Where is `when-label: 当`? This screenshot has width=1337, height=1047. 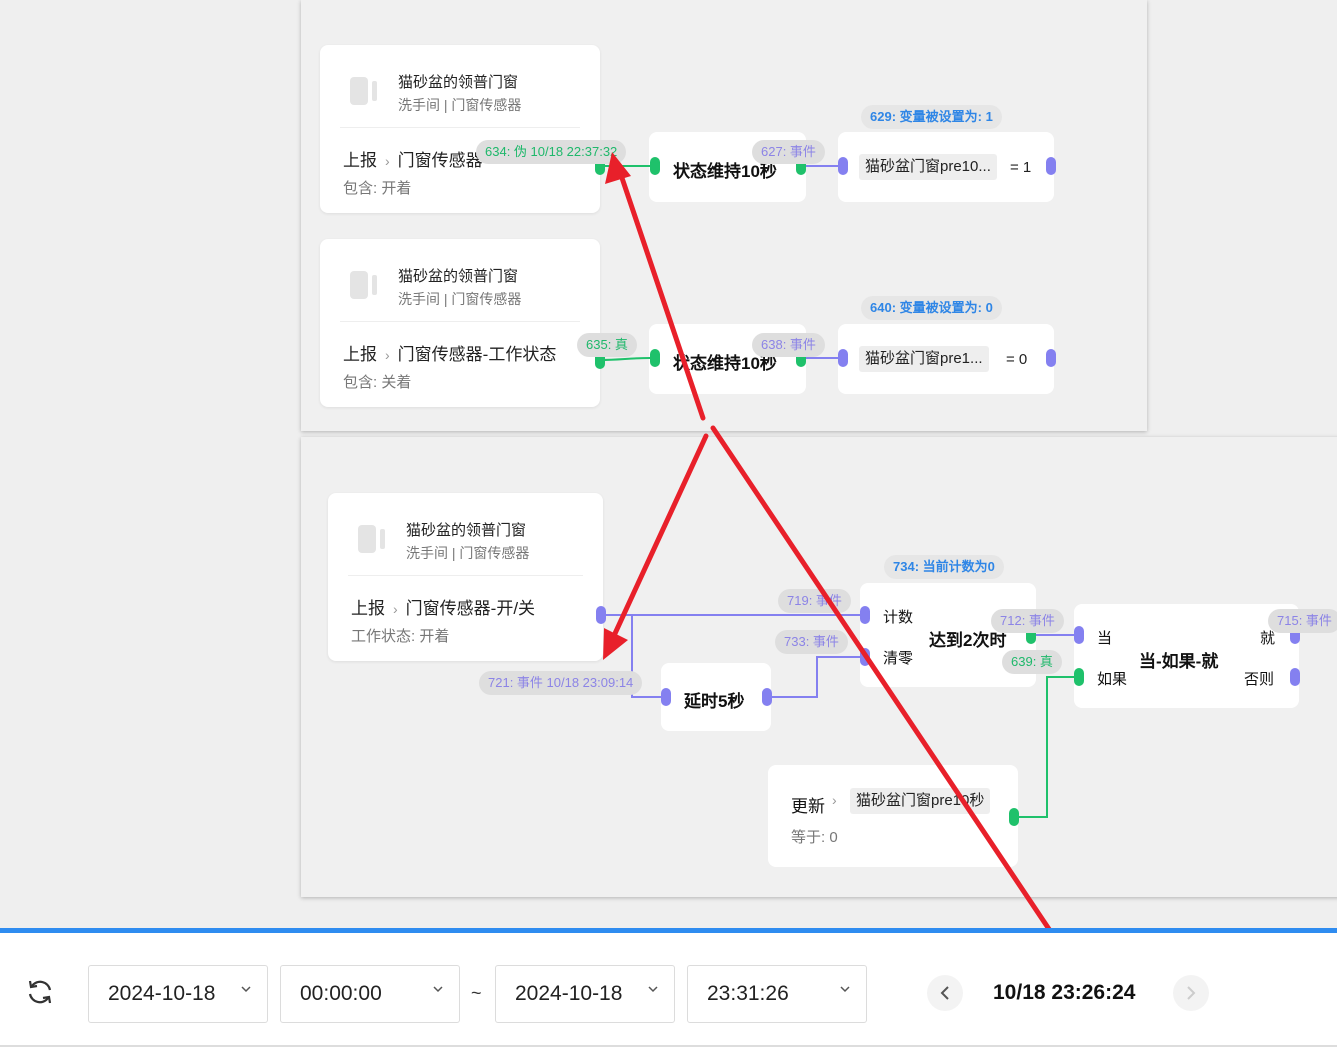 when-label: 当 is located at coordinates (1105, 638).